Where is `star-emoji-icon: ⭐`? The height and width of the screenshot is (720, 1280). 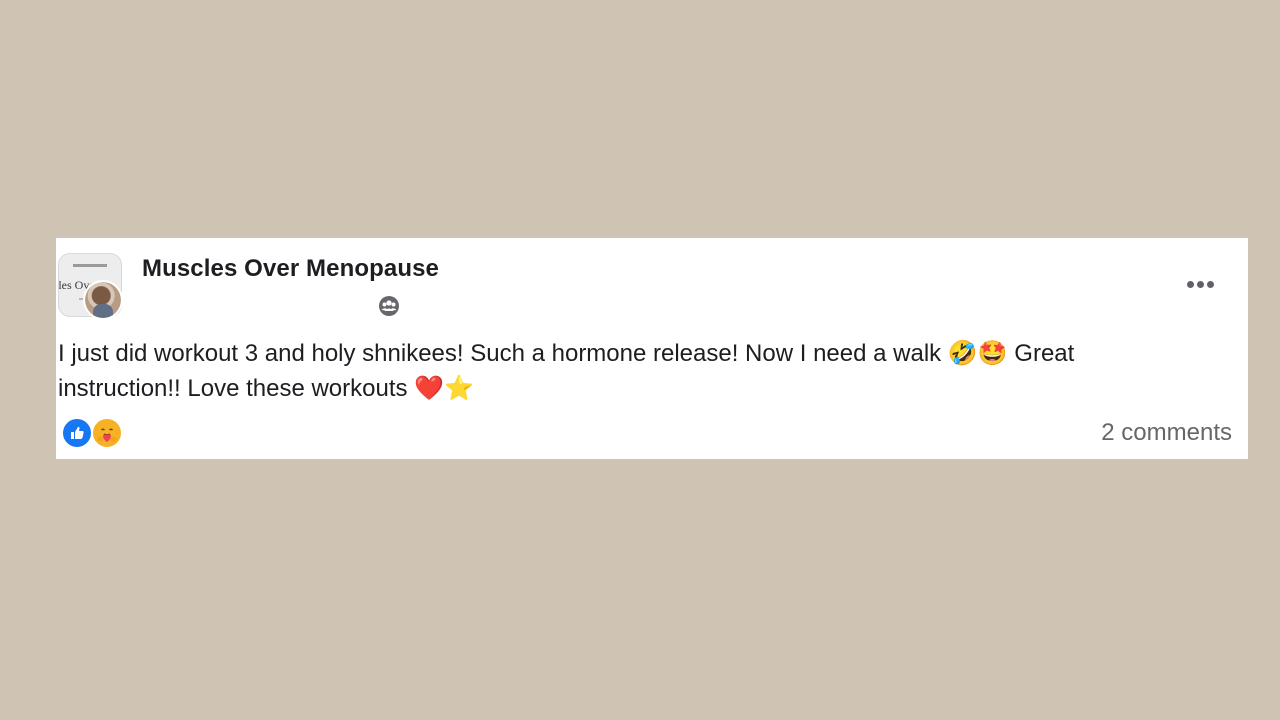 star-emoji-icon: ⭐ is located at coordinates (459, 388).